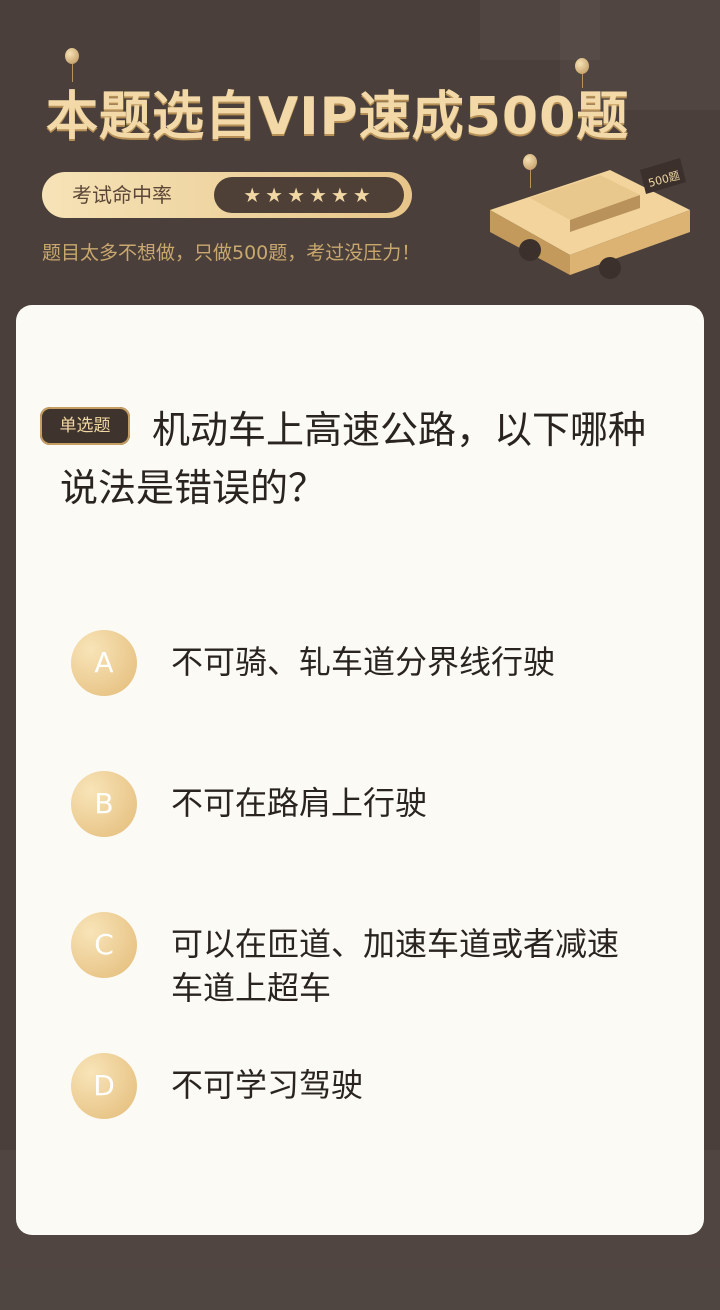 Image resolution: width=720 pixels, height=1310 pixels. I want to click on hit-rate-label: 考试命中率, so click(122, 195).